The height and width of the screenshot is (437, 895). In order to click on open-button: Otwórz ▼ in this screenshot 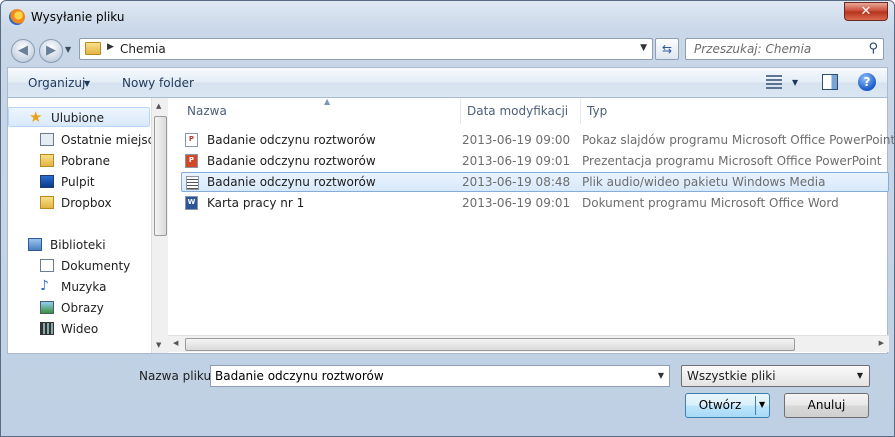, I will do `click(727, 405)`.